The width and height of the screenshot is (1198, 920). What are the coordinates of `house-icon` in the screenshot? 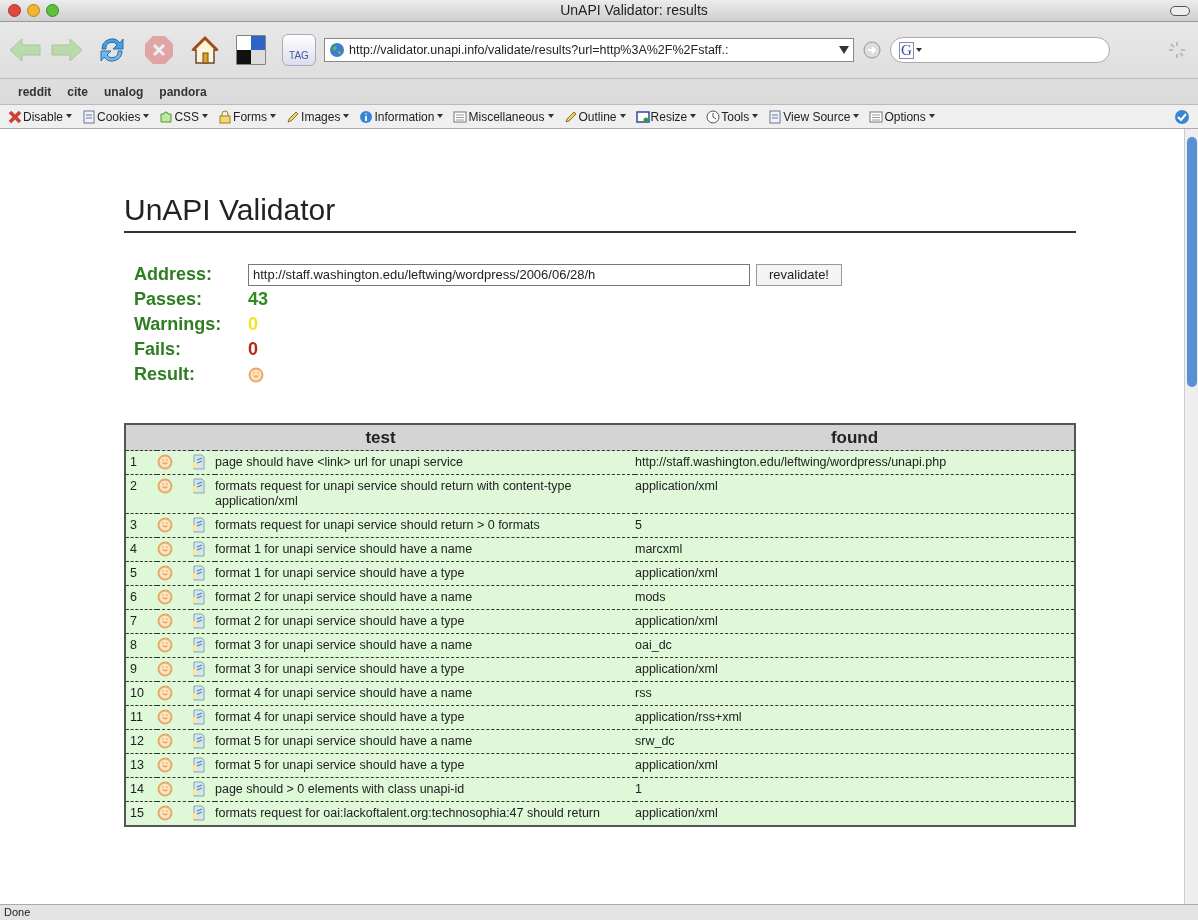 It's located at (205, 50).